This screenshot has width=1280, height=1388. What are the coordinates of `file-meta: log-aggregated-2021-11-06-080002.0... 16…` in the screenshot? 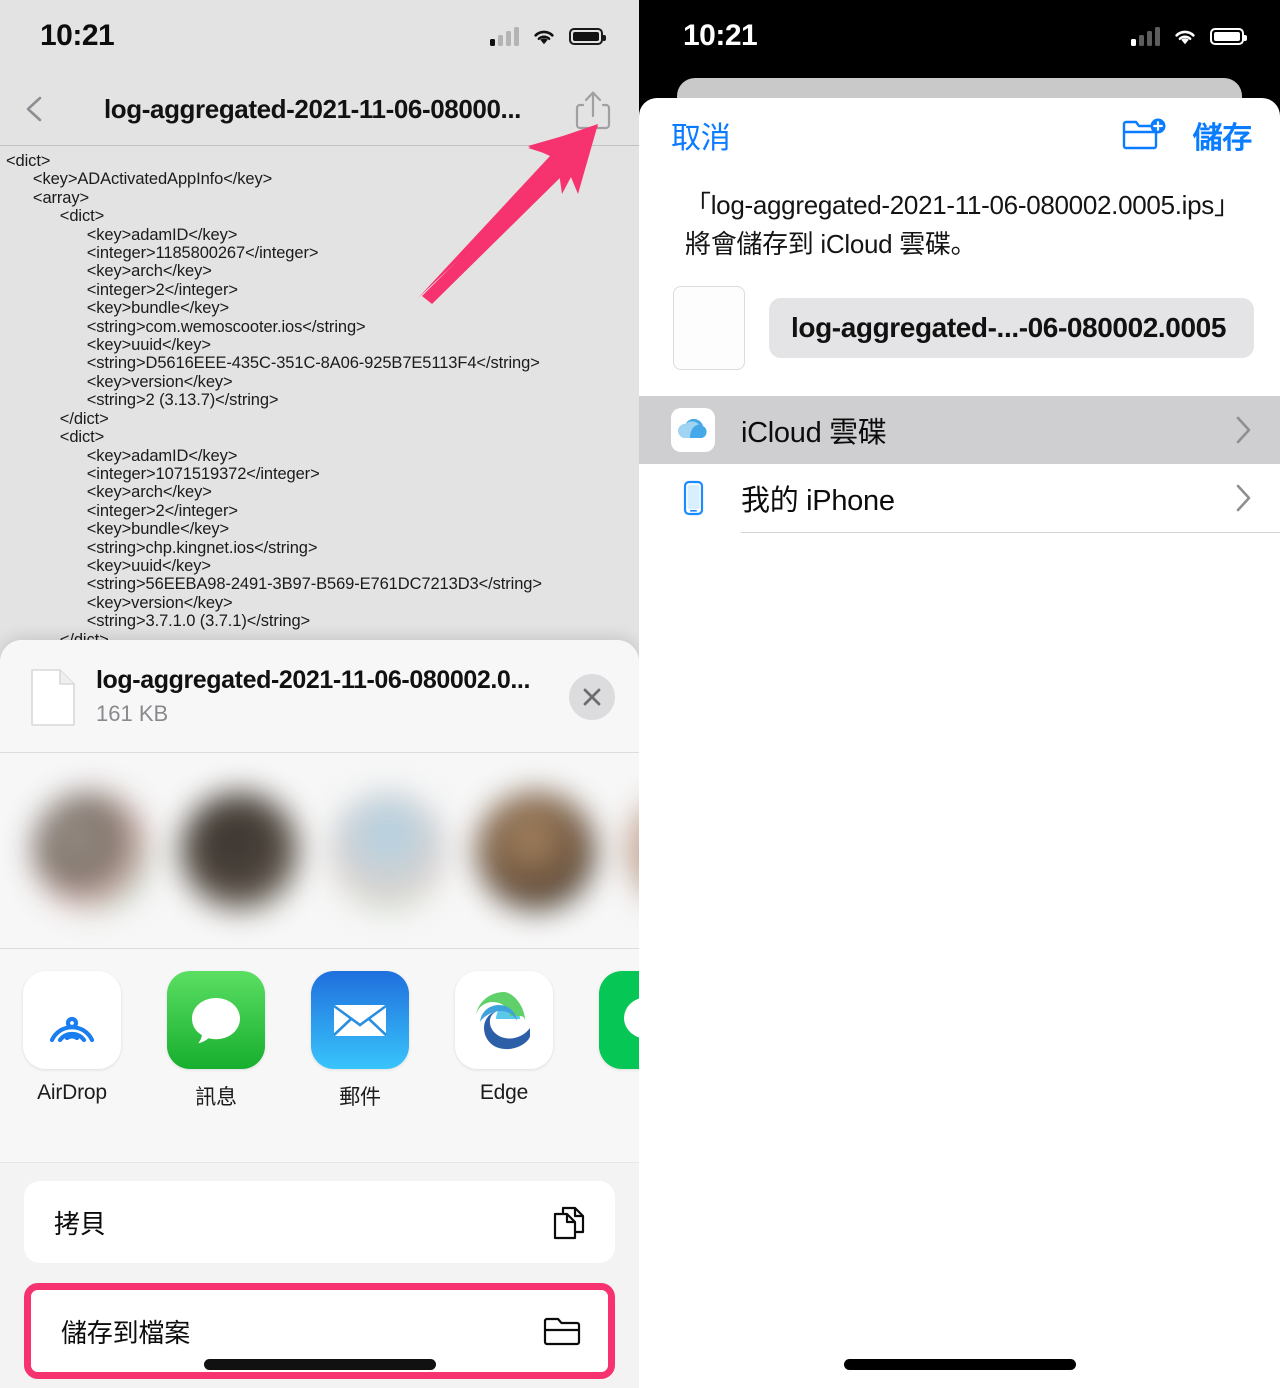 It's located at (325, 696).